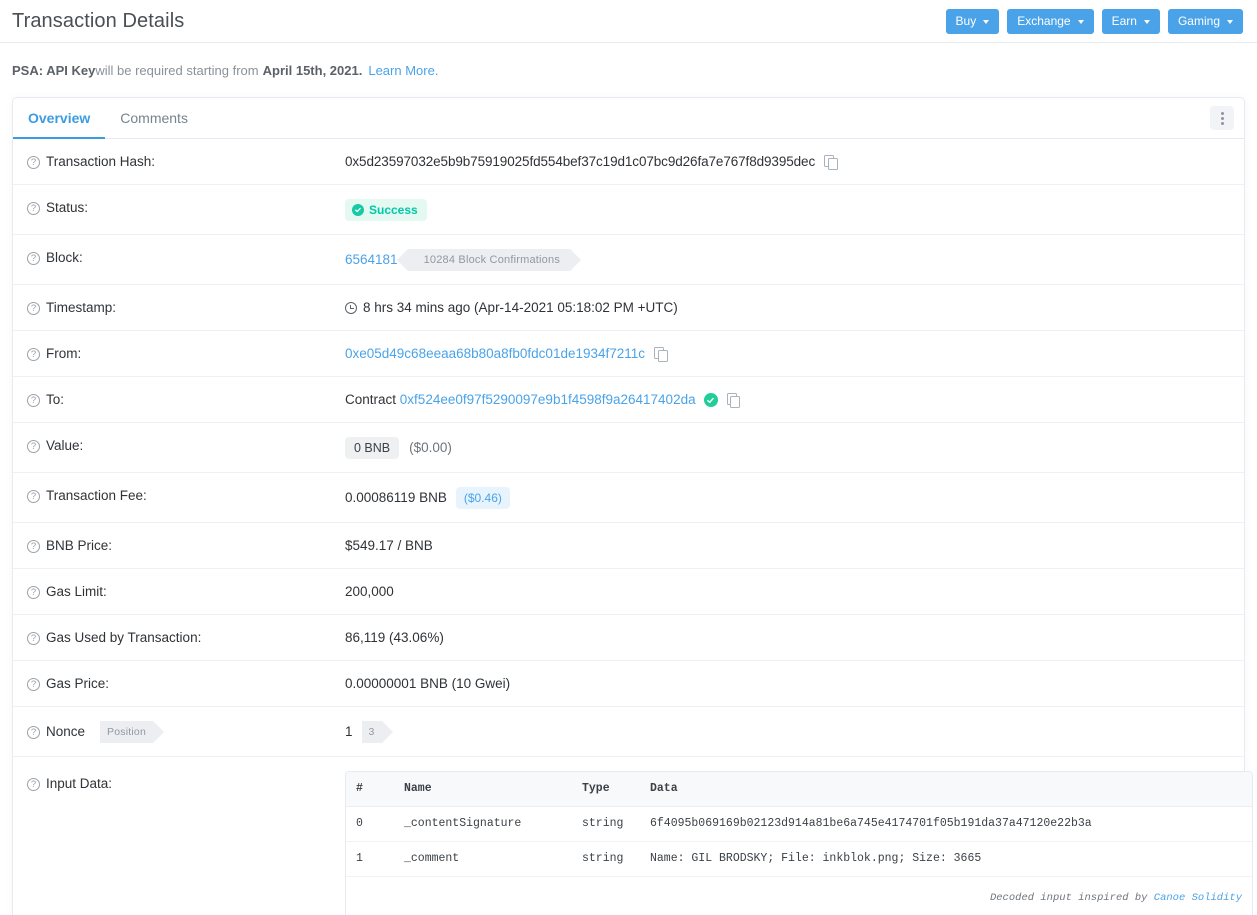 Image resolution: width=1257 pixels, height=915 pixels. Describe the element at coordinates (179, 732) in the screenshot. I see `row-label: ? Nonce Position` at that location.